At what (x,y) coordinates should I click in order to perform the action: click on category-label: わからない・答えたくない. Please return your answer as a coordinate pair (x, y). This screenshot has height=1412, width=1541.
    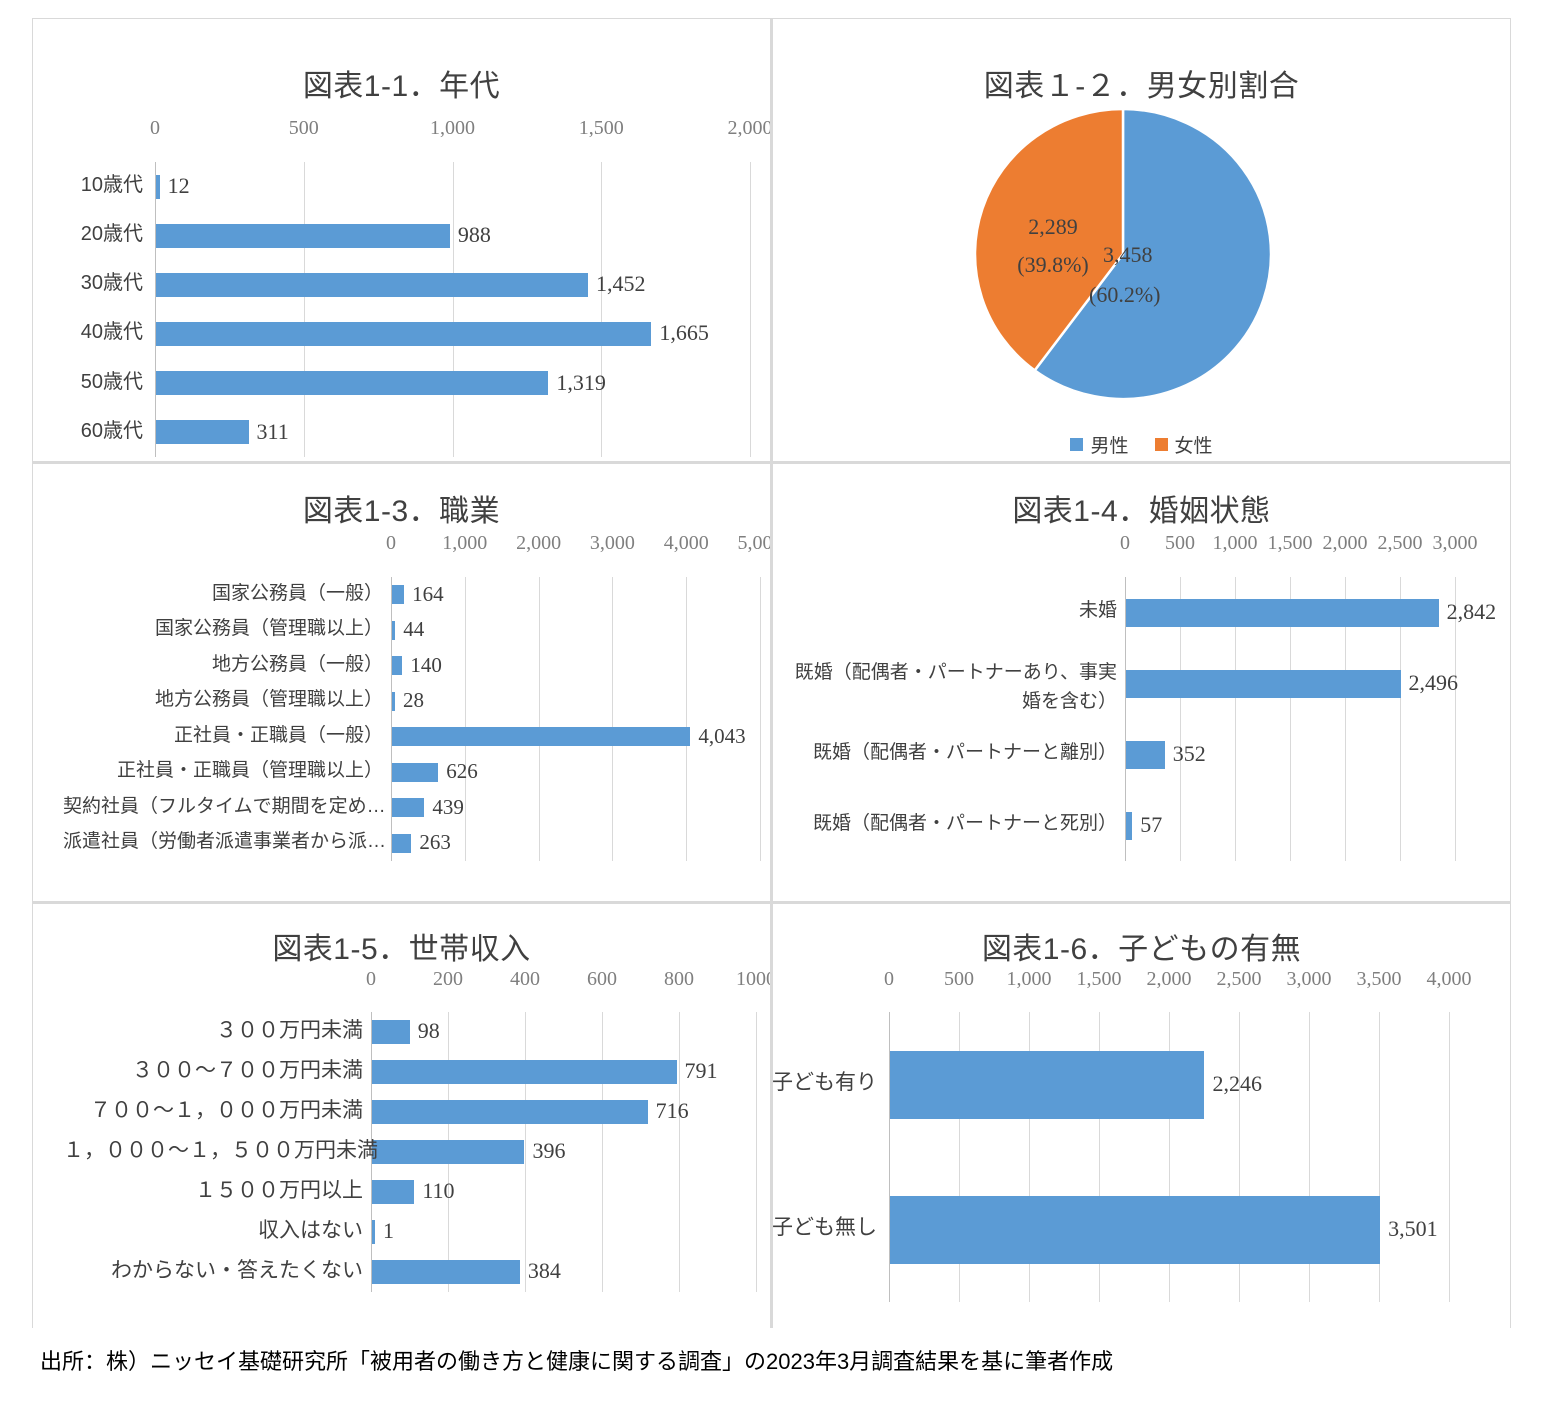
    Looking at the image, I should click on (237, 1270).